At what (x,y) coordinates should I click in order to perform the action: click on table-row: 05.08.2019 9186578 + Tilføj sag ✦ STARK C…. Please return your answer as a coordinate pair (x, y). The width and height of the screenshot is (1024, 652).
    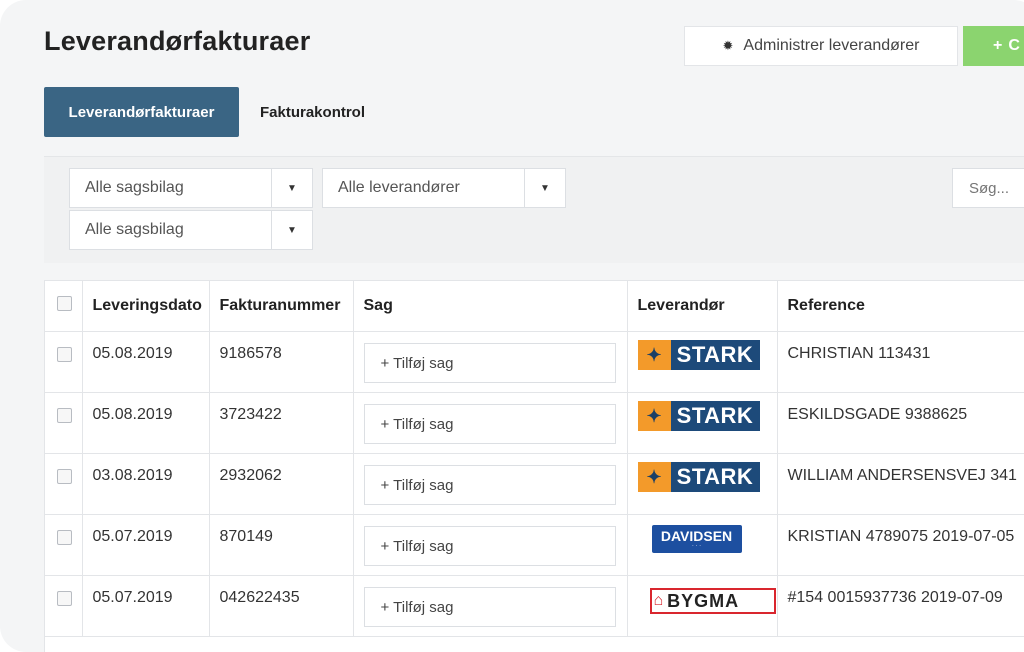
    Looking at the image, I should click on (534, 362).